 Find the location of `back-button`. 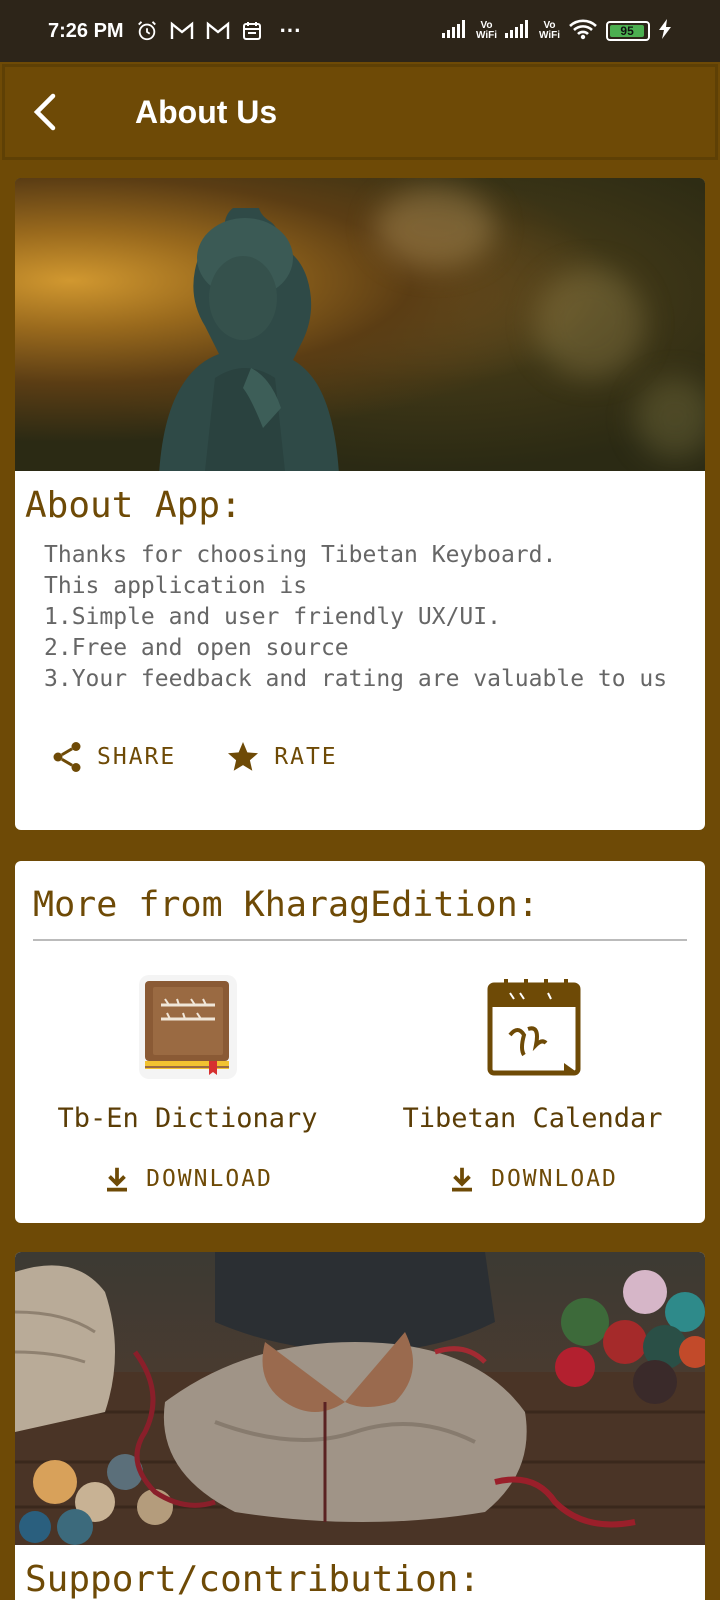

back-button is located at coordinates (45, 112).